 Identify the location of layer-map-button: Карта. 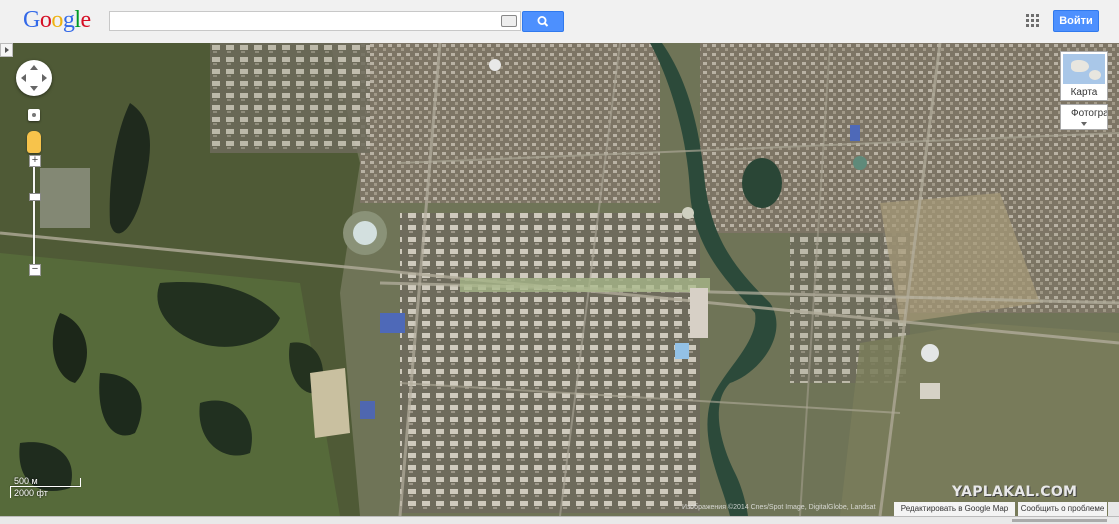
(1084, 76).